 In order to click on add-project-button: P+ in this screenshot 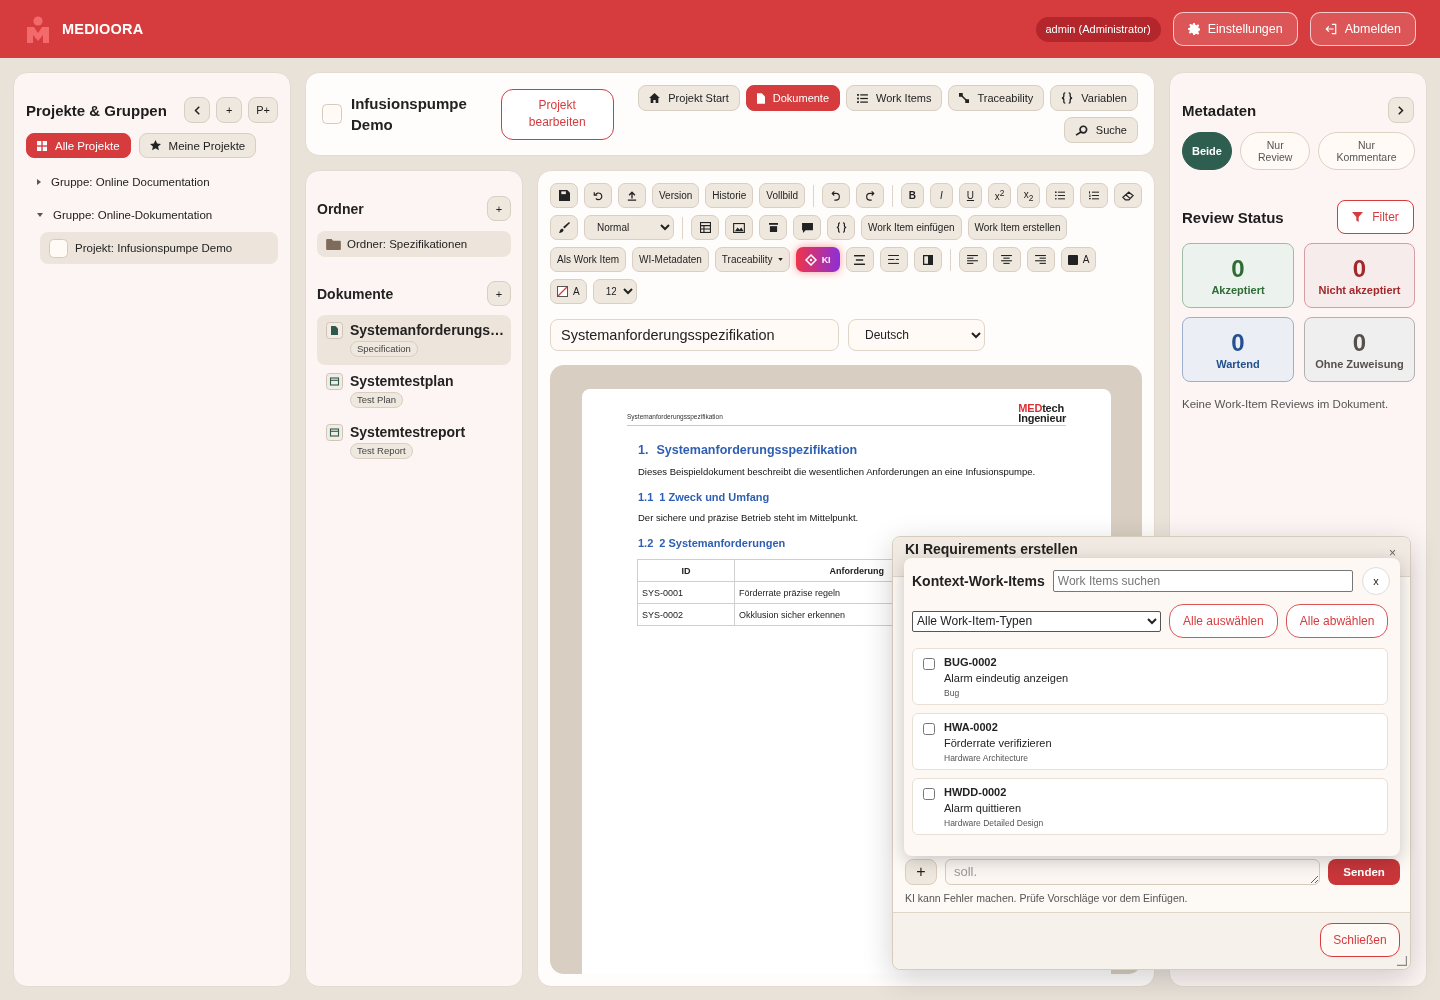, I will do `click(263, 110)`.